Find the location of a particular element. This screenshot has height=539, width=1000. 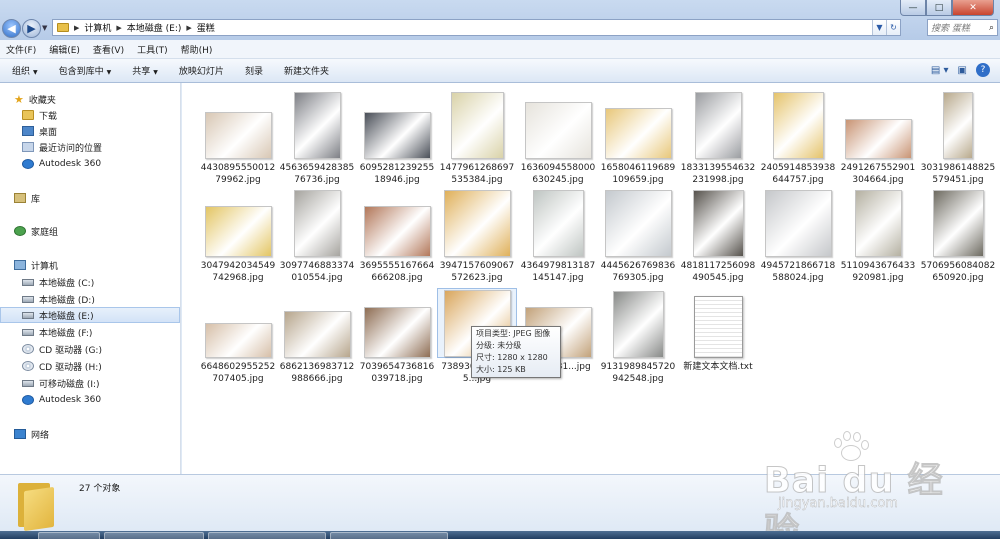

file-item: 5110943676433920981.jpg is located at coordinates (878, 235).